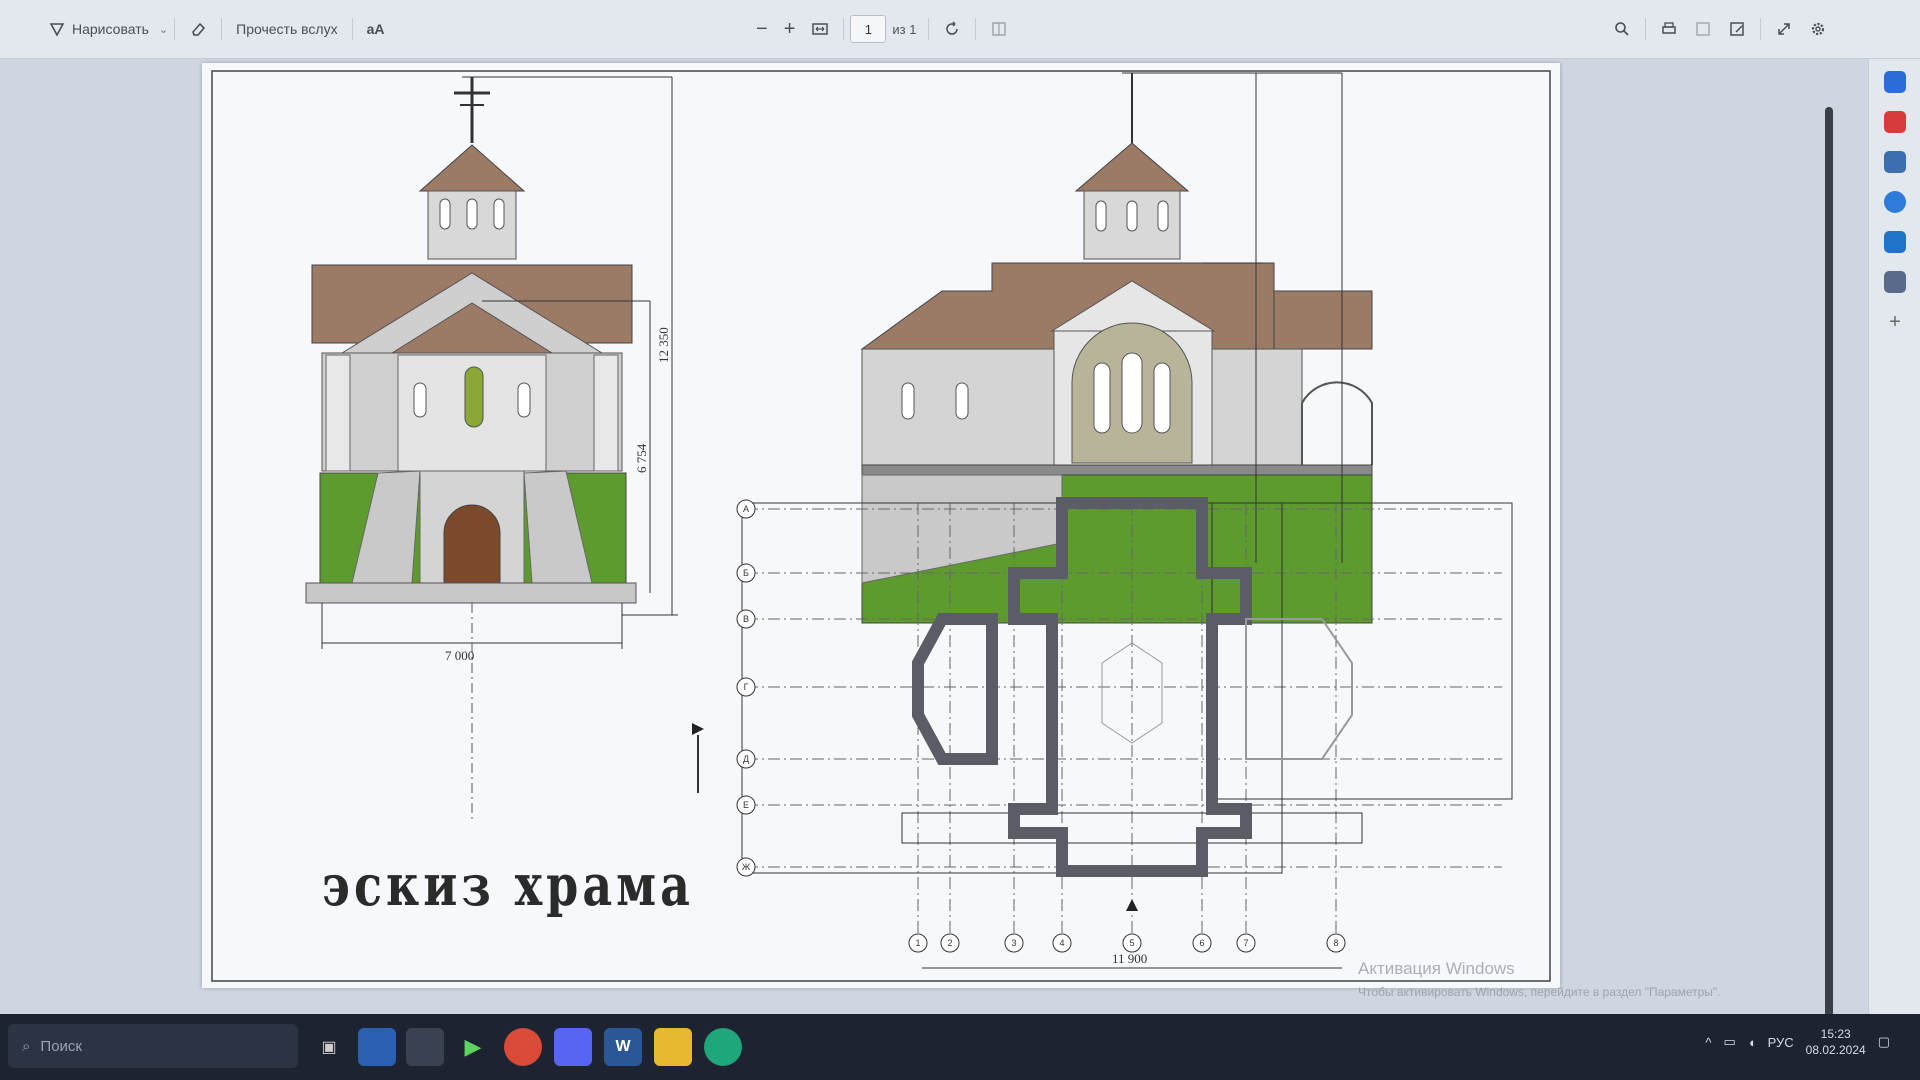  I want to click on axis-row-label: Г, so click(746, 687).